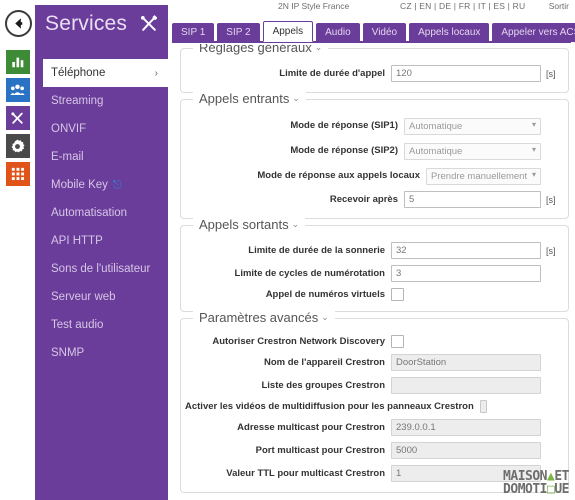 Image resolution: width=575 pixels, height=500 pixels. What do you see at coordinates (316, 250) in the screenshot?
I see `label-ring-duration-limit: Limite de durée de la sonnerie` at bounding box center [316, 250].